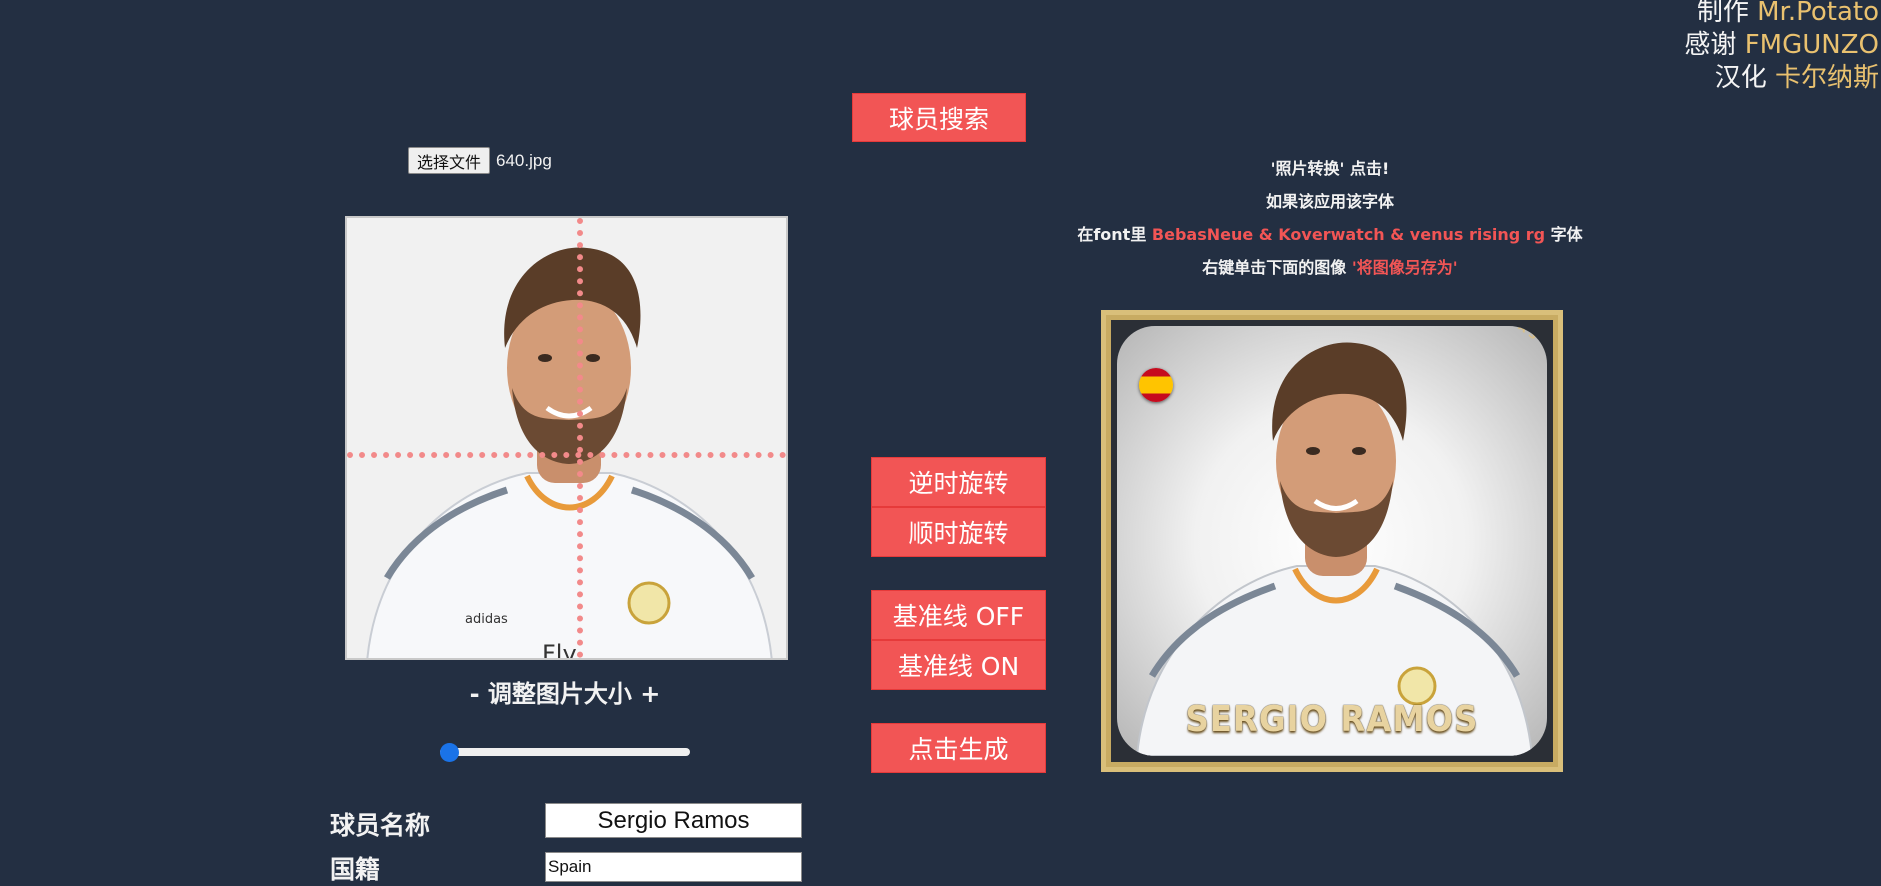 The image size is (1881, 886). Describe the element at coordinates (958, 748) in the screenshot. I see `generate-button: 点击生成` at that location.